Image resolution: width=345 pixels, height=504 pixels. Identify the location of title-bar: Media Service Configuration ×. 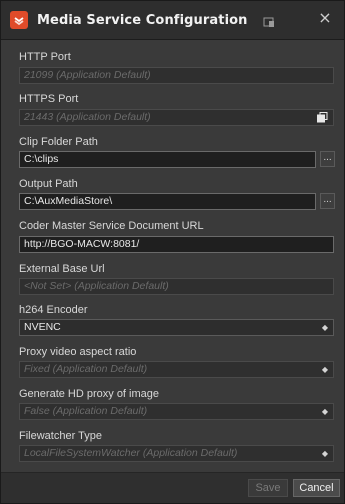
(172, 20).